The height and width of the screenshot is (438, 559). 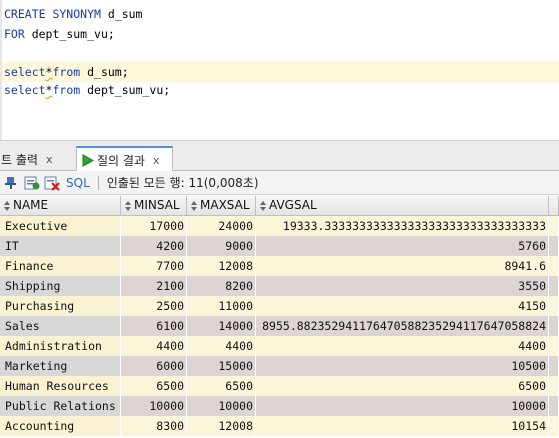 What do you see at coordinates (221, 406) in the screenshot?
I see `cell-maxsal: 10000` at bounding box center [221, 406].